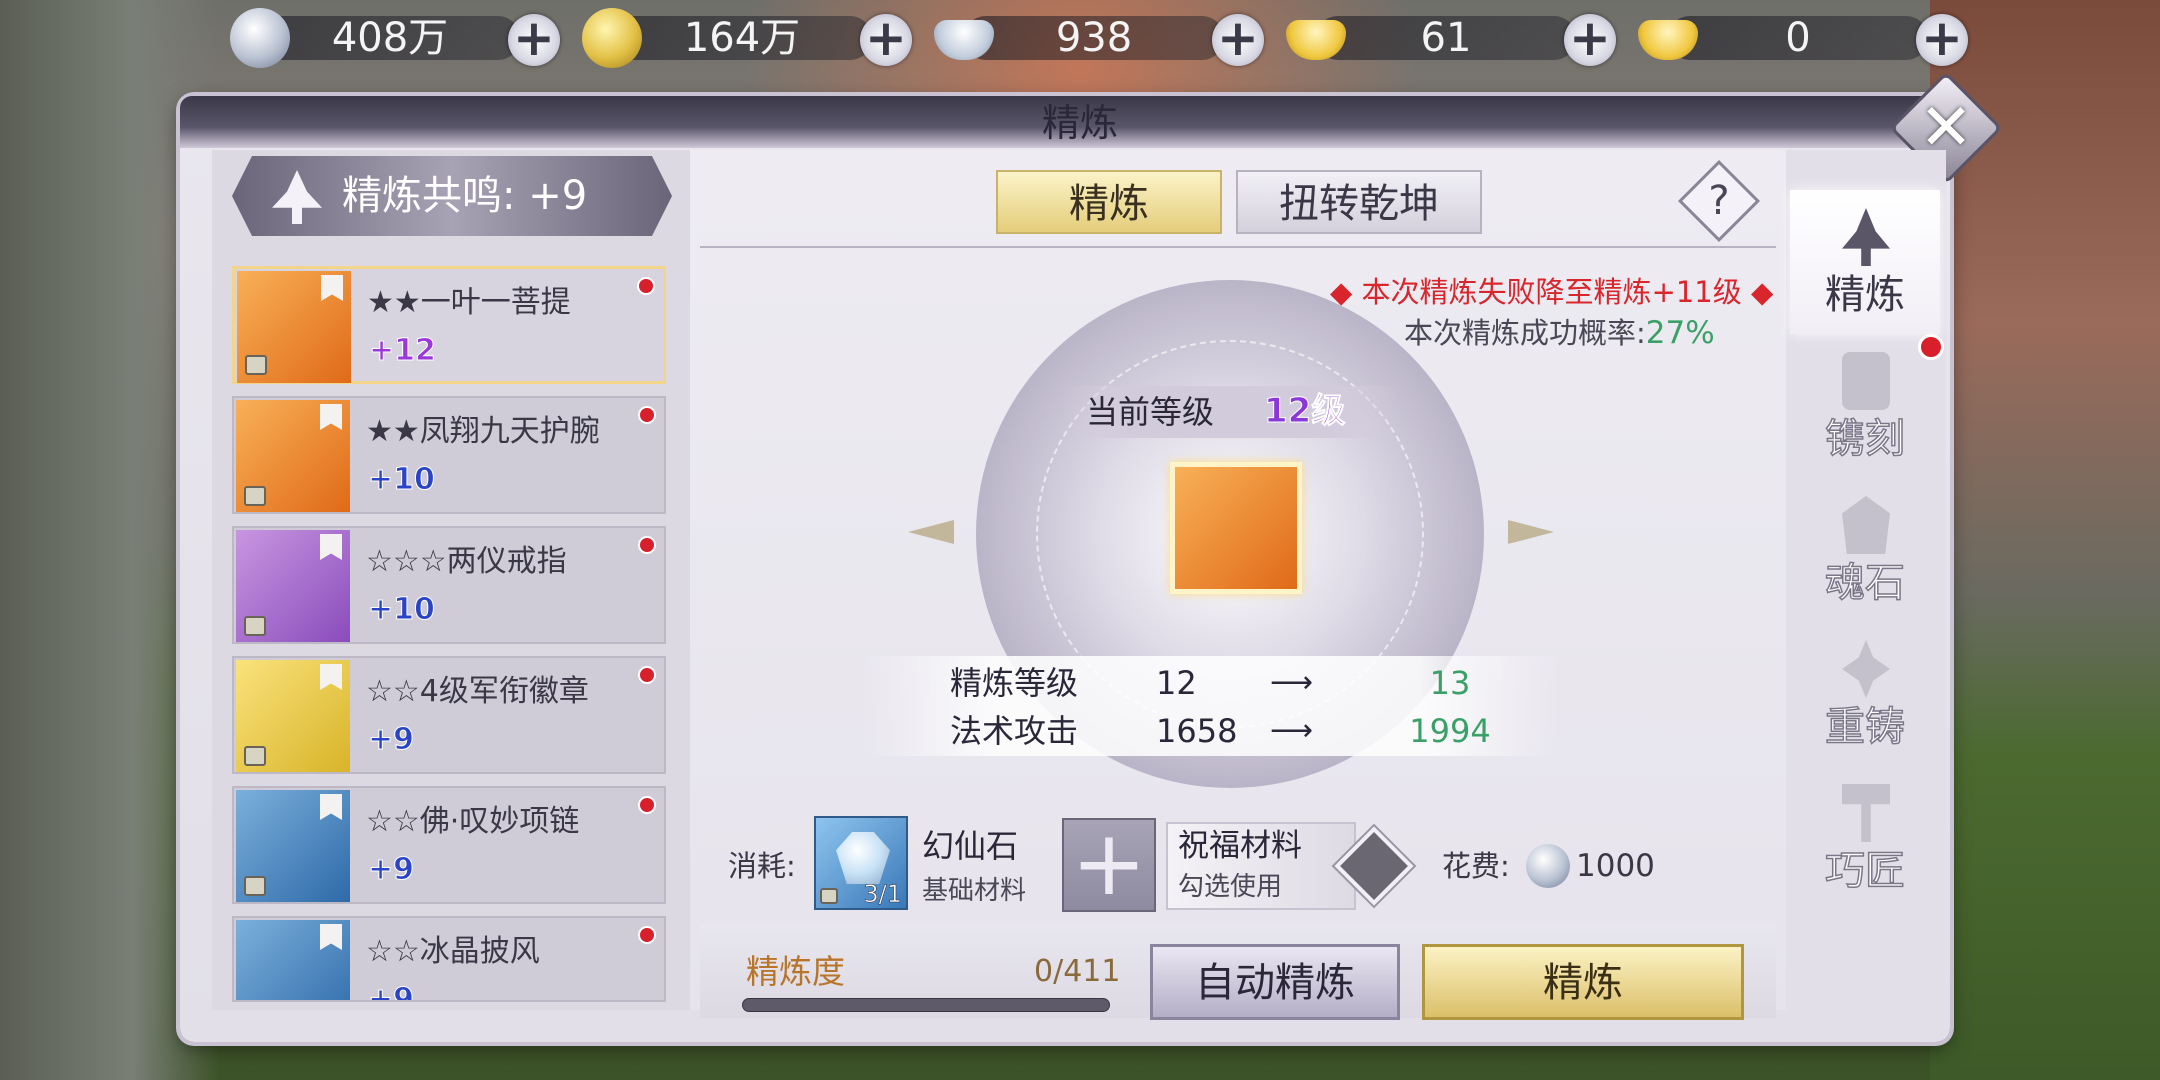 The image size is (2160, 1080). I want to click on progress-value: 0/411, so click(1077, 971).